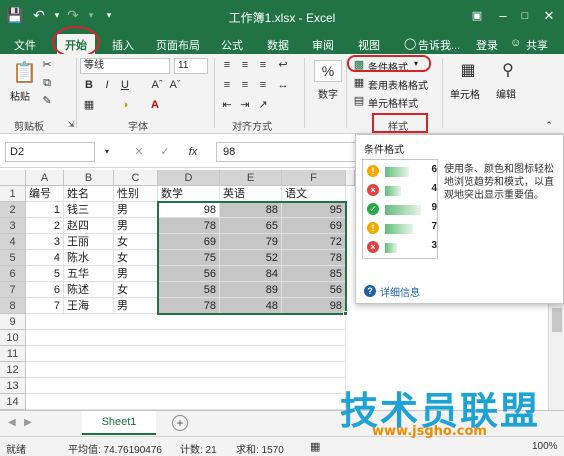 The height and width of the screenshot is (456, 564). I want to click on table-cell: 陈水, so click(89, 258).